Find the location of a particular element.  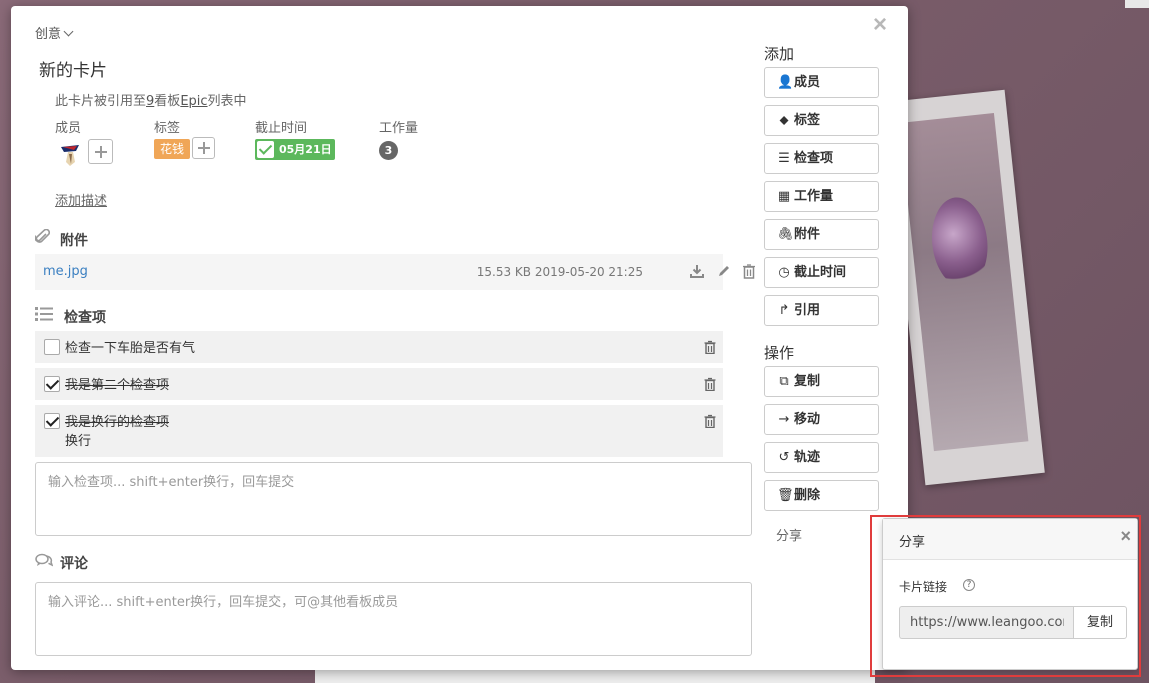

add-due-date-button: ◷ 截止时间 is located at coordinates (821, 272).